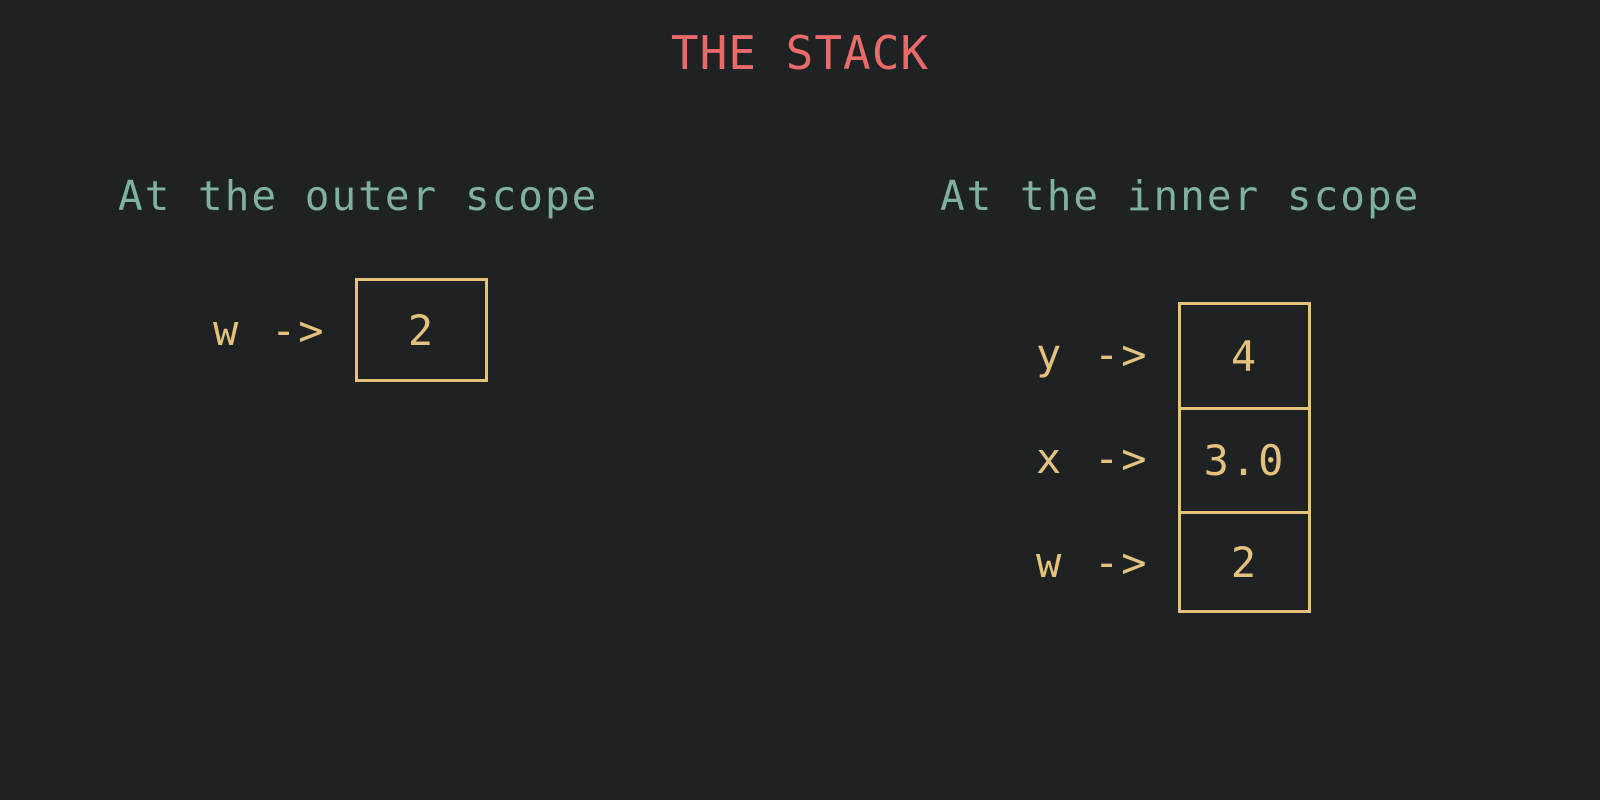 The height and width of the screenshot is (800, 1600). Describe the element at coordinates (1050, 354) in the screenshot. I see `variable-name: y` at that location.